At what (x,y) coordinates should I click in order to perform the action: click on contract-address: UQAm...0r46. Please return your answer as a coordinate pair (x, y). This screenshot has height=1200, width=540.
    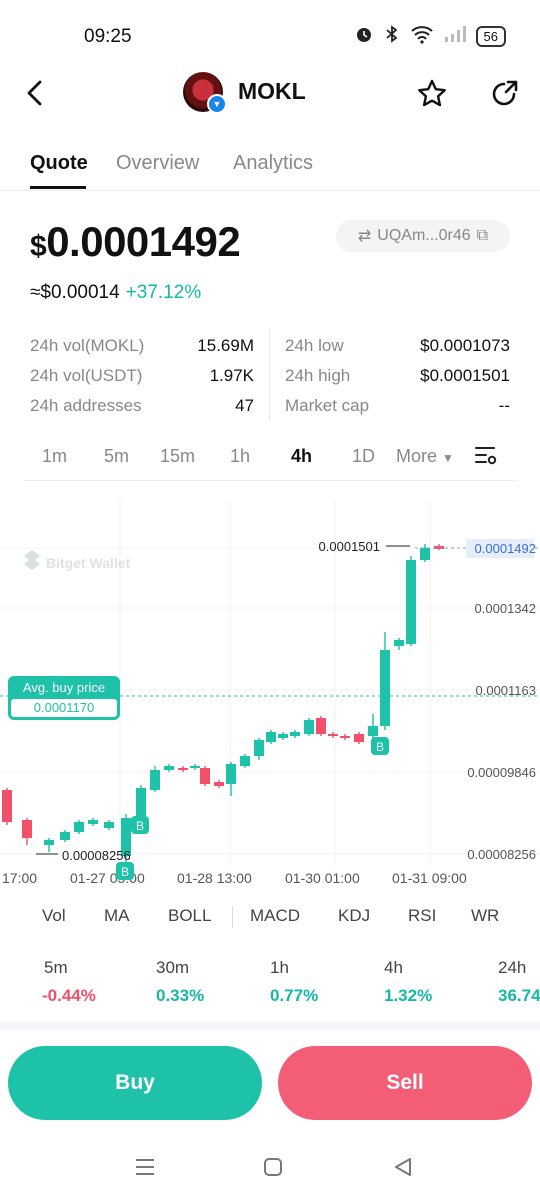
    Looking at the image, I should click on (424, 235).